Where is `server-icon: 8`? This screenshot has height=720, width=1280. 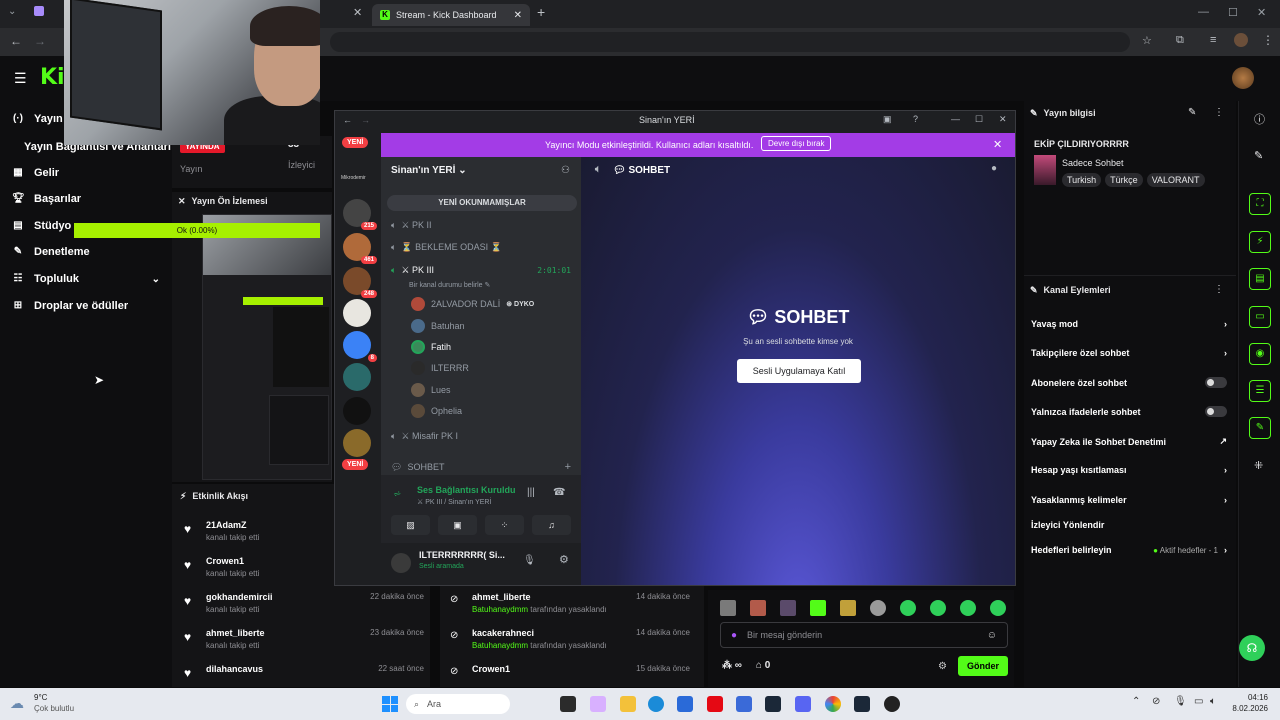
server-icon: 8 is located at coordinates (360, 346).